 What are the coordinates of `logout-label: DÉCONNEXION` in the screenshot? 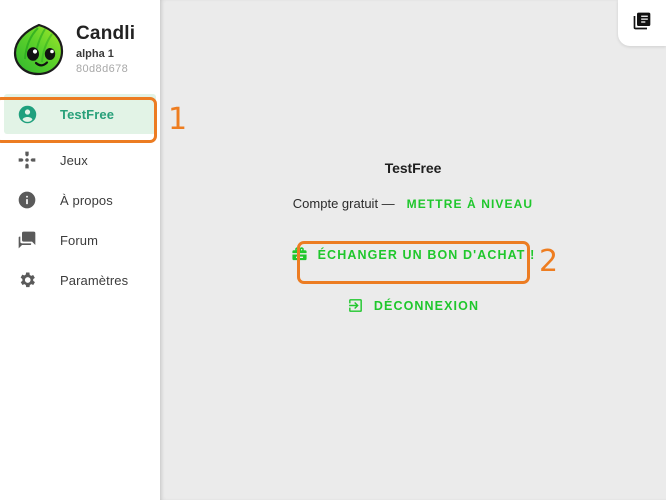 It's located at (426, 305).